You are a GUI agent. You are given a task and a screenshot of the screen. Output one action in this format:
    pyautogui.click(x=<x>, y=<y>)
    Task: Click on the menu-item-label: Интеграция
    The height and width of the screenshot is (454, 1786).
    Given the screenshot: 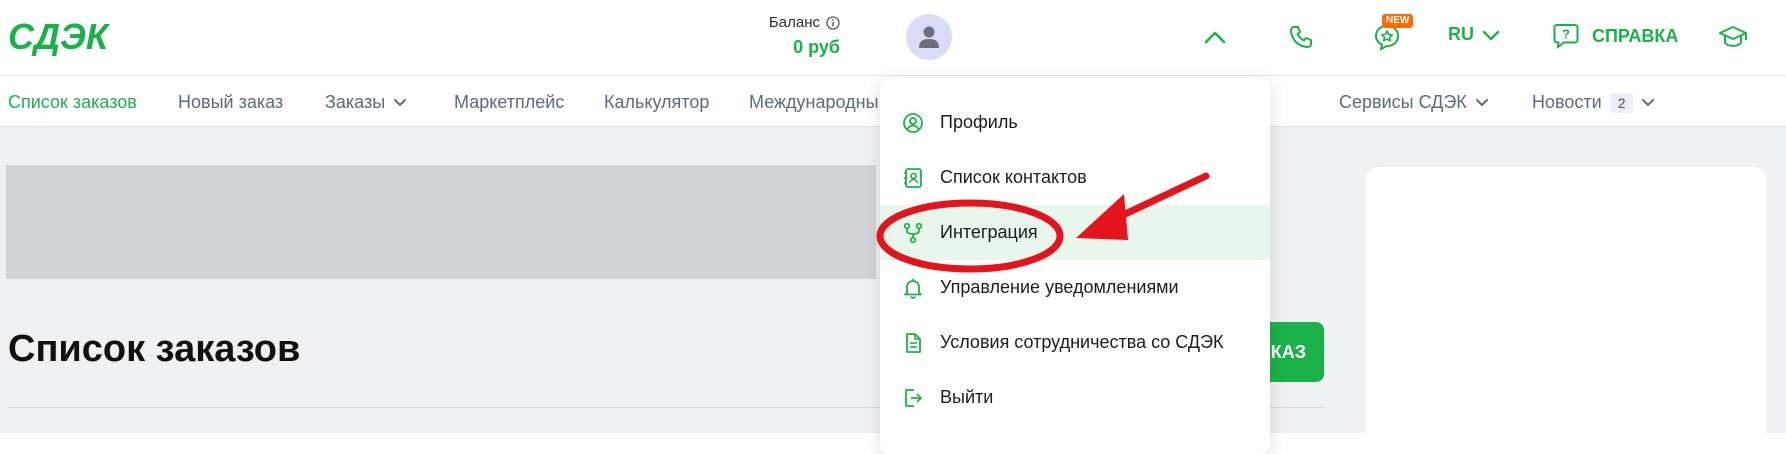 What is the action you would take?
    pyautogui.click(x=989, y=232)
    